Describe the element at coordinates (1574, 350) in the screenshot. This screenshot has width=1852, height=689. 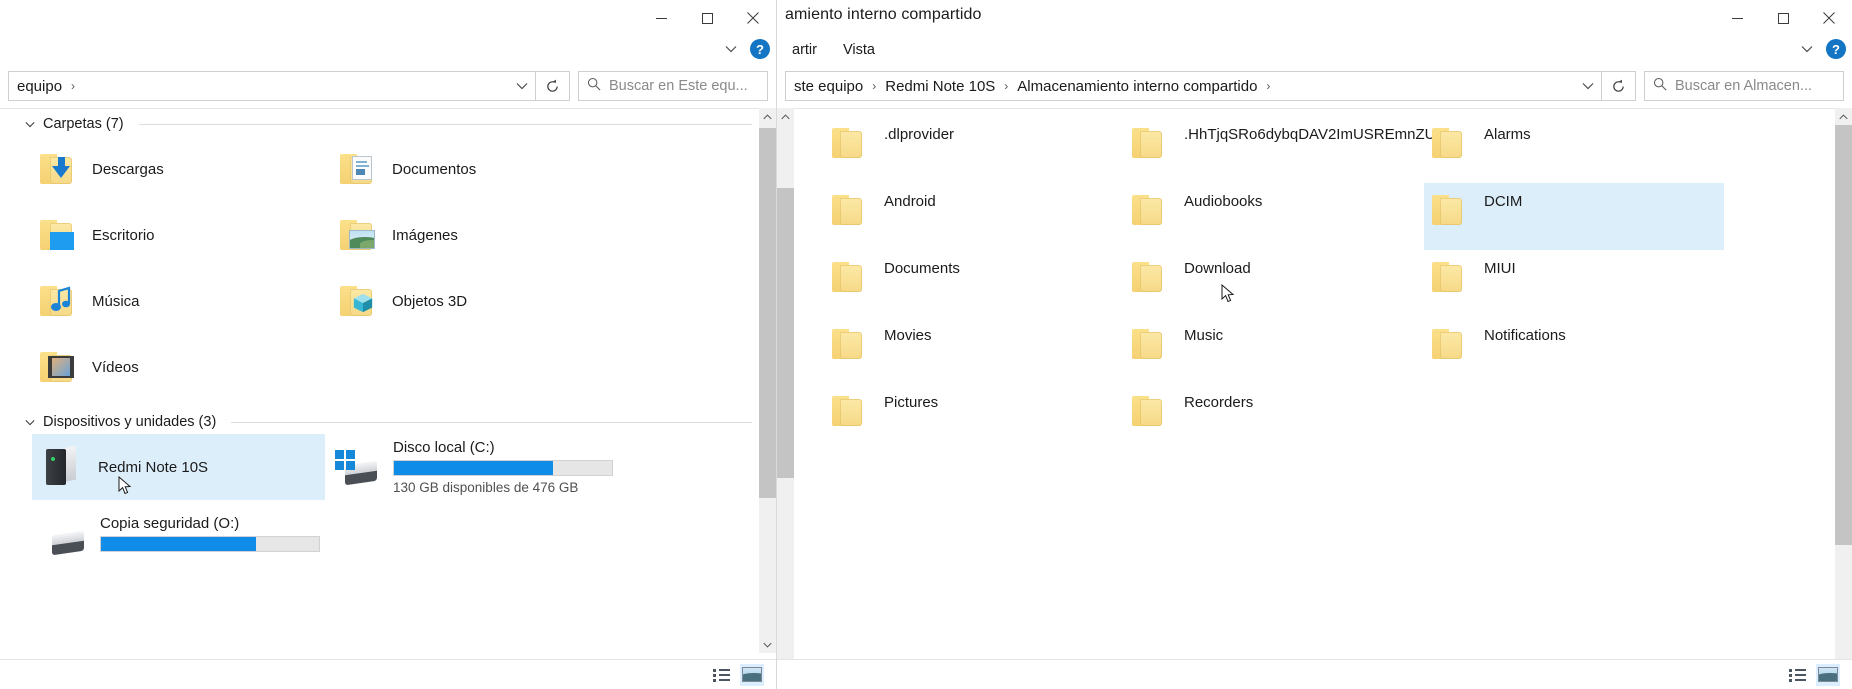
I see `folder-tile-notifications: Notifications` at that location.